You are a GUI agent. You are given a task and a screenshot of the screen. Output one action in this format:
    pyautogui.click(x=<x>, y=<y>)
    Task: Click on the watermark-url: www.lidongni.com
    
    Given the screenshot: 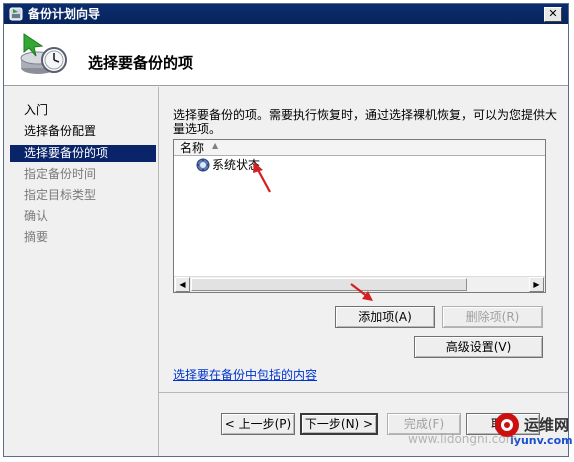 What is the action you would take?
    pyautogui.click(x=463, y=439)
    